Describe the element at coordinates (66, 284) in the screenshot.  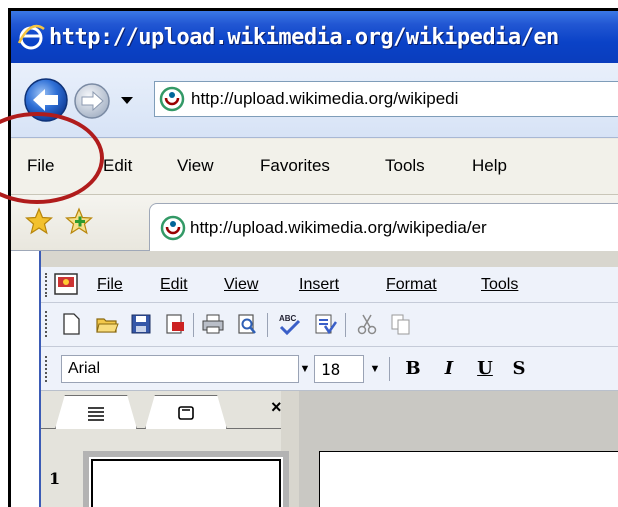
I see `app-document-icon` at that location.